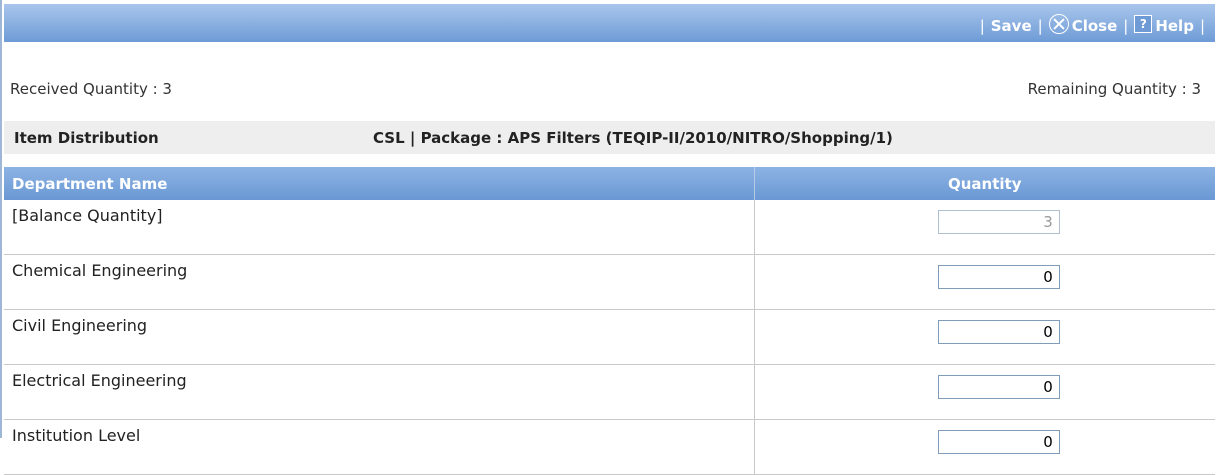  I want to click on department-name: Chemical Engineering, so click(379, 282).